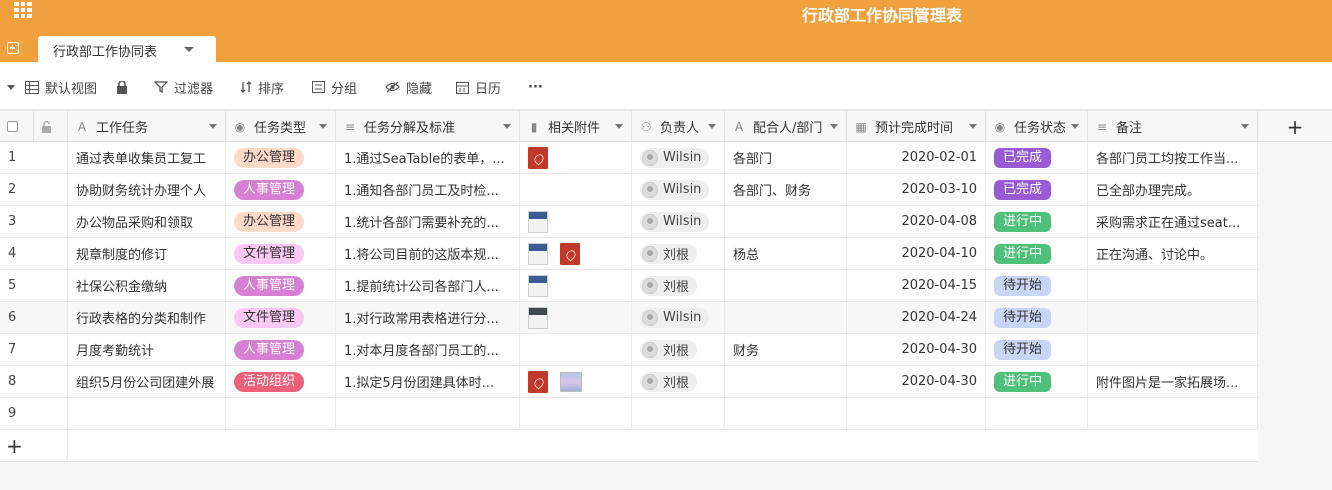 Image resolution: width=1332 pixels, height=490 pixels. What do you see at coordinates (17, 126) in the screenshot?
I see `select-all-checkbox` at bounding box center [17, 126].